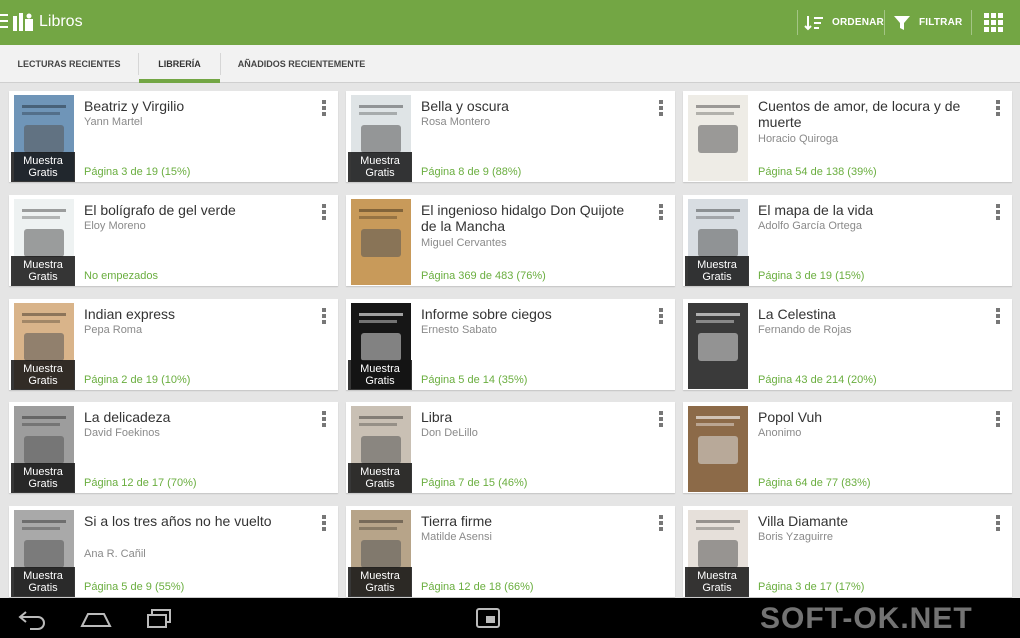 The image size is (1020, 638). I want to click on reading-progress: Página 3 de 17 (17%), so click(811, 587).